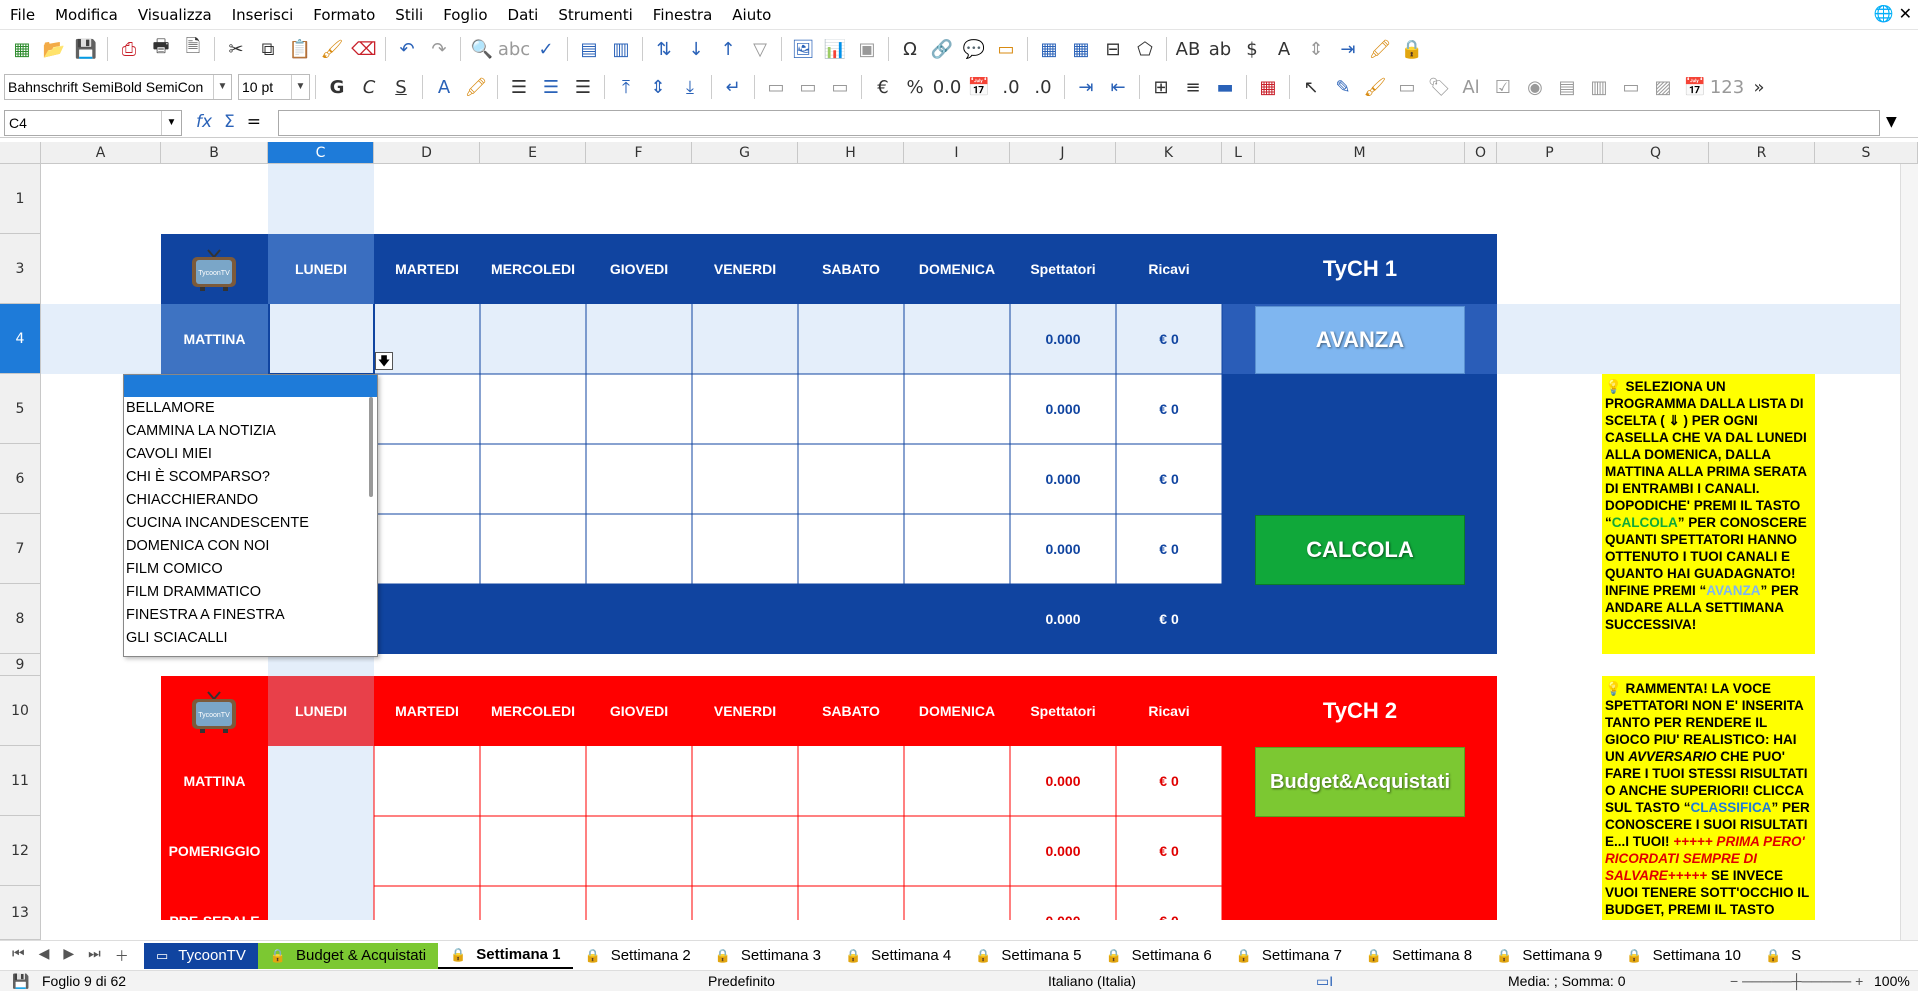 This screenshot has height=991, width=1918. Describe the element at coordinates (1759, 87) in the screenshot. I see `more-icon: »` at that location.